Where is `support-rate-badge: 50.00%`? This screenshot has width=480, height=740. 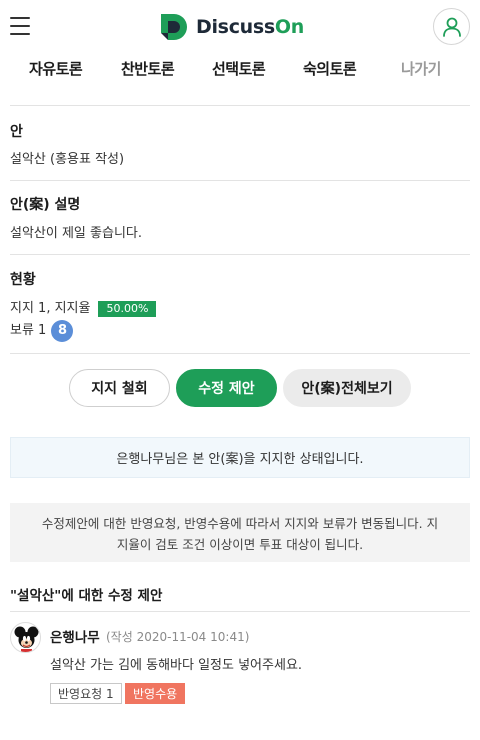 support-rate-badge: 50.00% is located at coordinates (127, 308).